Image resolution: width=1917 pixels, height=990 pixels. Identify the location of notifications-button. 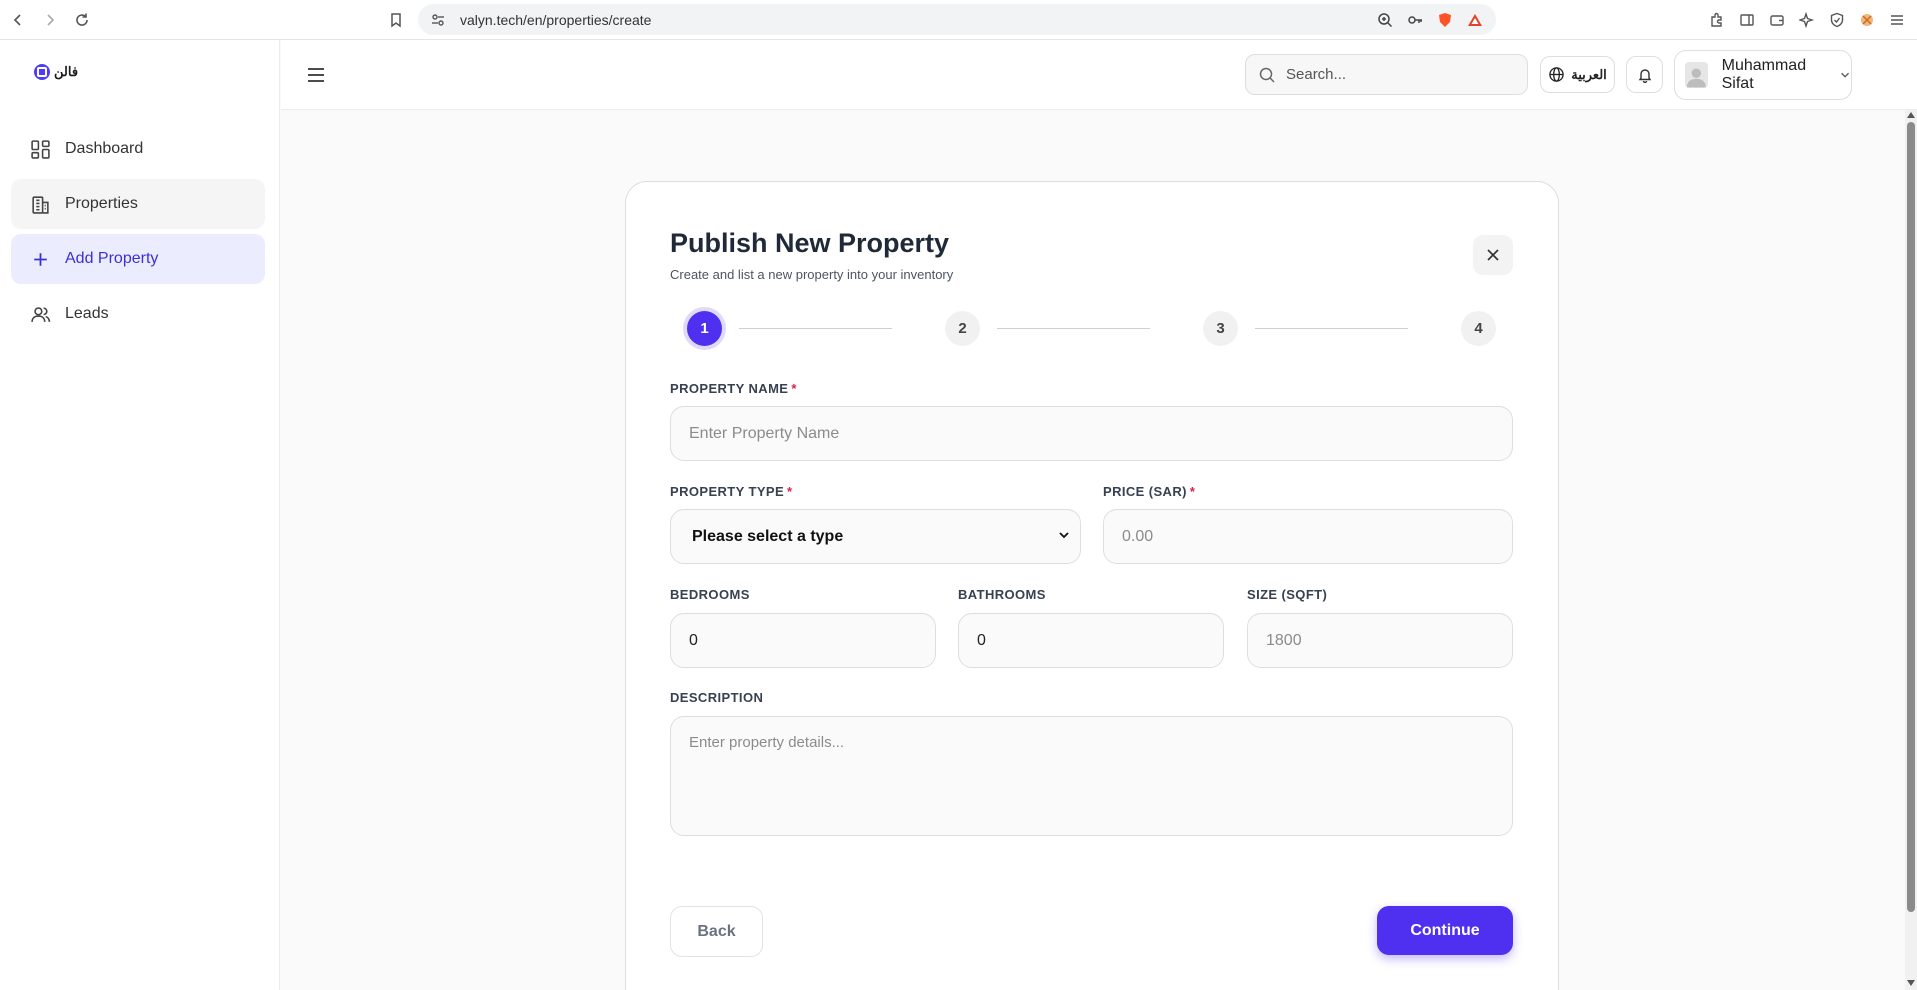
(1644, 74).